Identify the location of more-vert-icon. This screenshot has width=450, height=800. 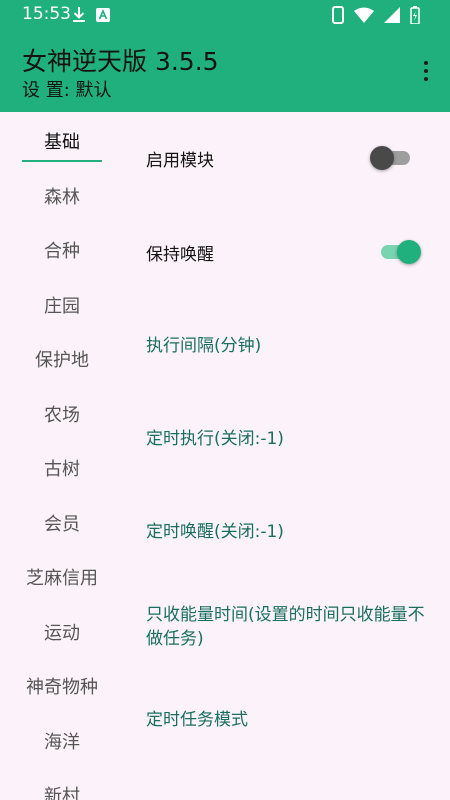
(426, 71).